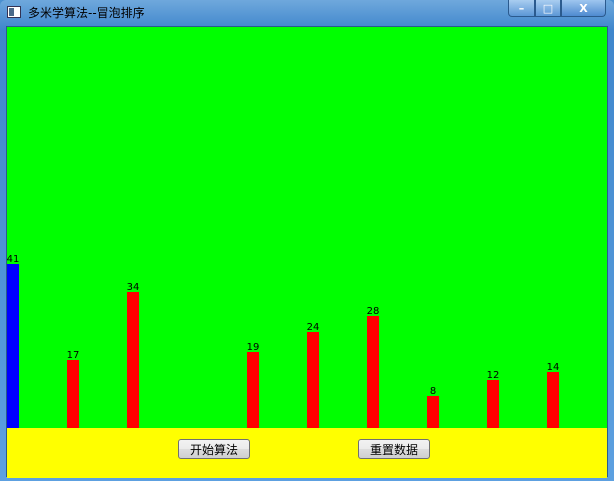 Image resolution: width=614 pixels, height=481 pixels. Describe the element at coordinates (253, 347) in the screenshot. I see `bar-label-4: 19` at that location.